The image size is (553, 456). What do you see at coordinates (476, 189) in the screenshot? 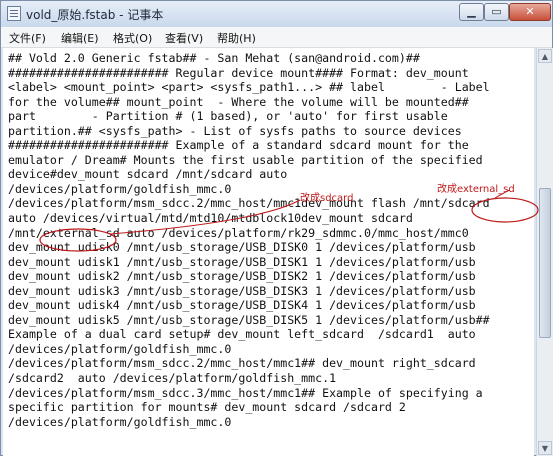
I see `annotation-change-to-external-sd: 改成external_sd` at bounding box center [476, 189].